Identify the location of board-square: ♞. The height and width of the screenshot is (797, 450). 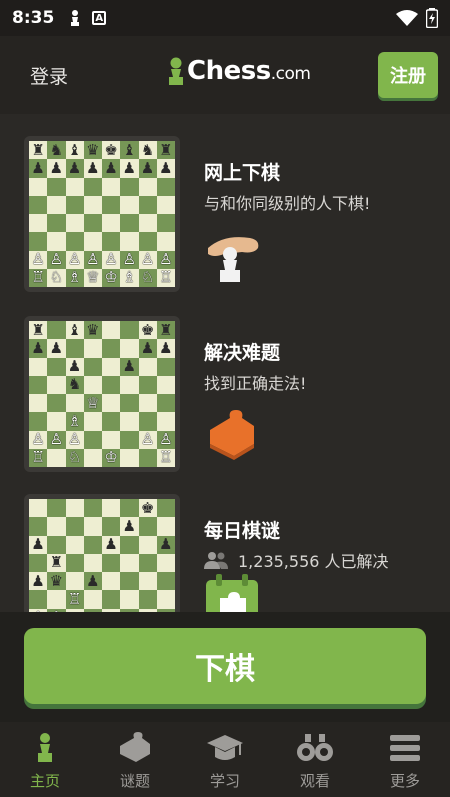
(74, 384).